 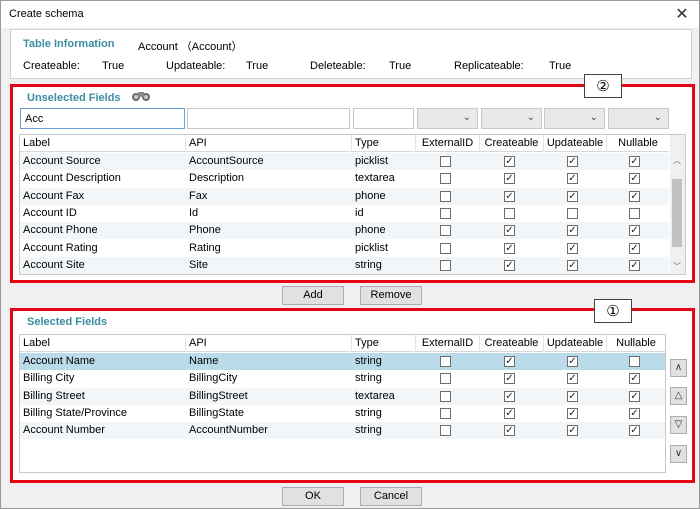 I want to click on scroll-down-icon: ﹀, so click(x=677, y=267).